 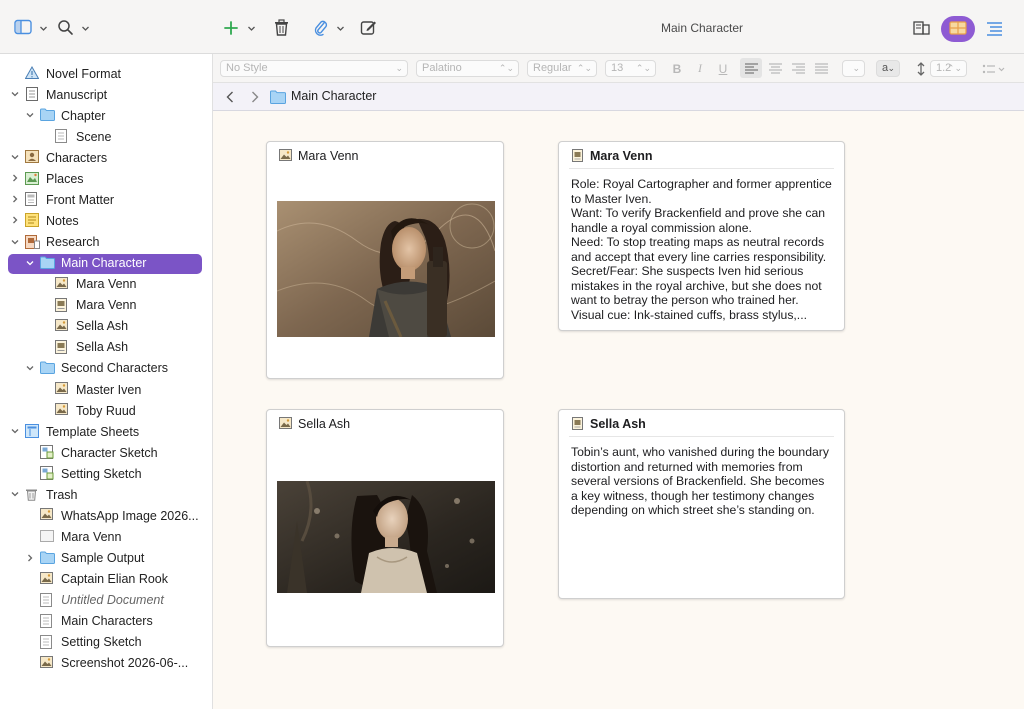 What do you see at coordinates (775, 68) in the screenshot?
I see `align-center-button` at bounding box center [775, 68].